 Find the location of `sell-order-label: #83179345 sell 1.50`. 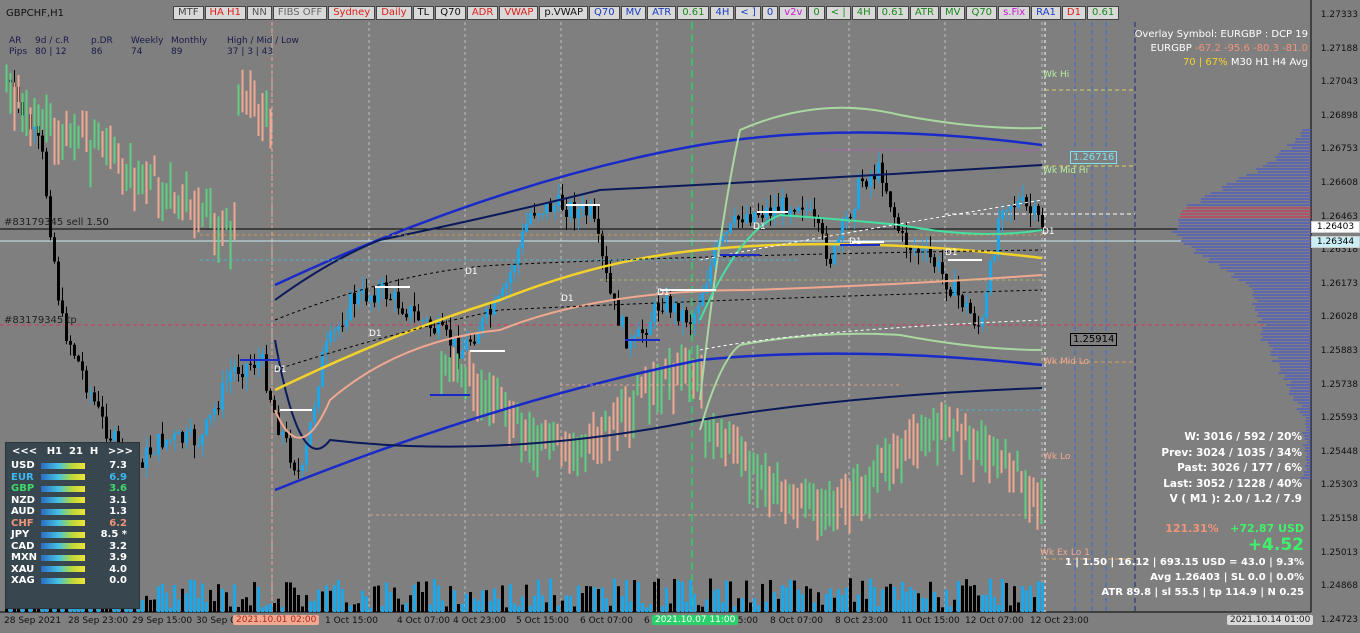

sell-order-label: #83179345 sell 1.50 is located at coordinates (56, 222).